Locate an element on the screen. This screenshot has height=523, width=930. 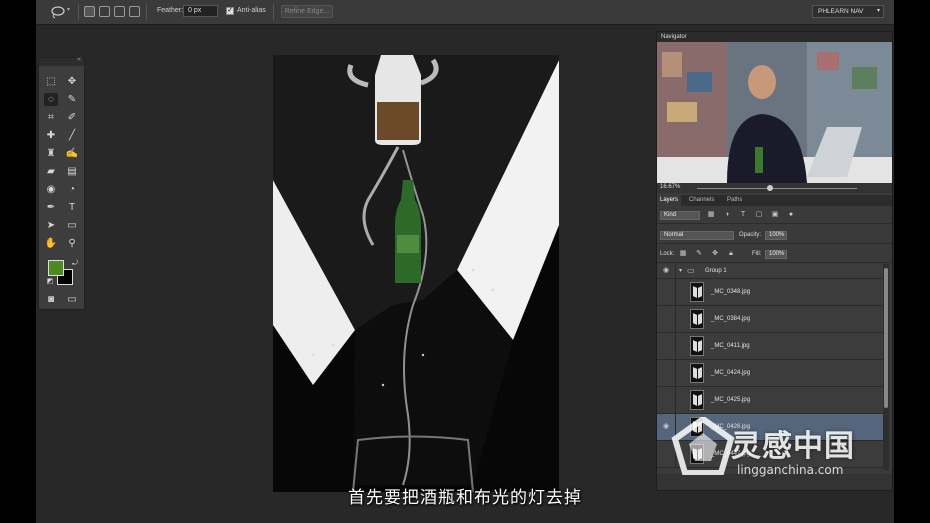
intersect-selection-icon is located at coordinates (134, 11).